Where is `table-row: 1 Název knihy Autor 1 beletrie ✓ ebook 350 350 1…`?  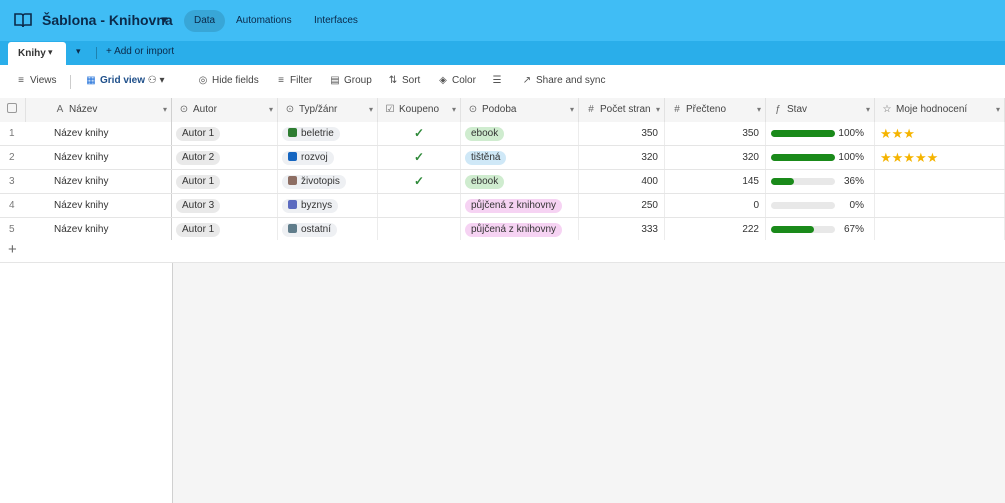
table-row: 1 Název knihy Autor 1 beletrie ✓ ebook 350 350 1… is located at coordinates (502, 134).